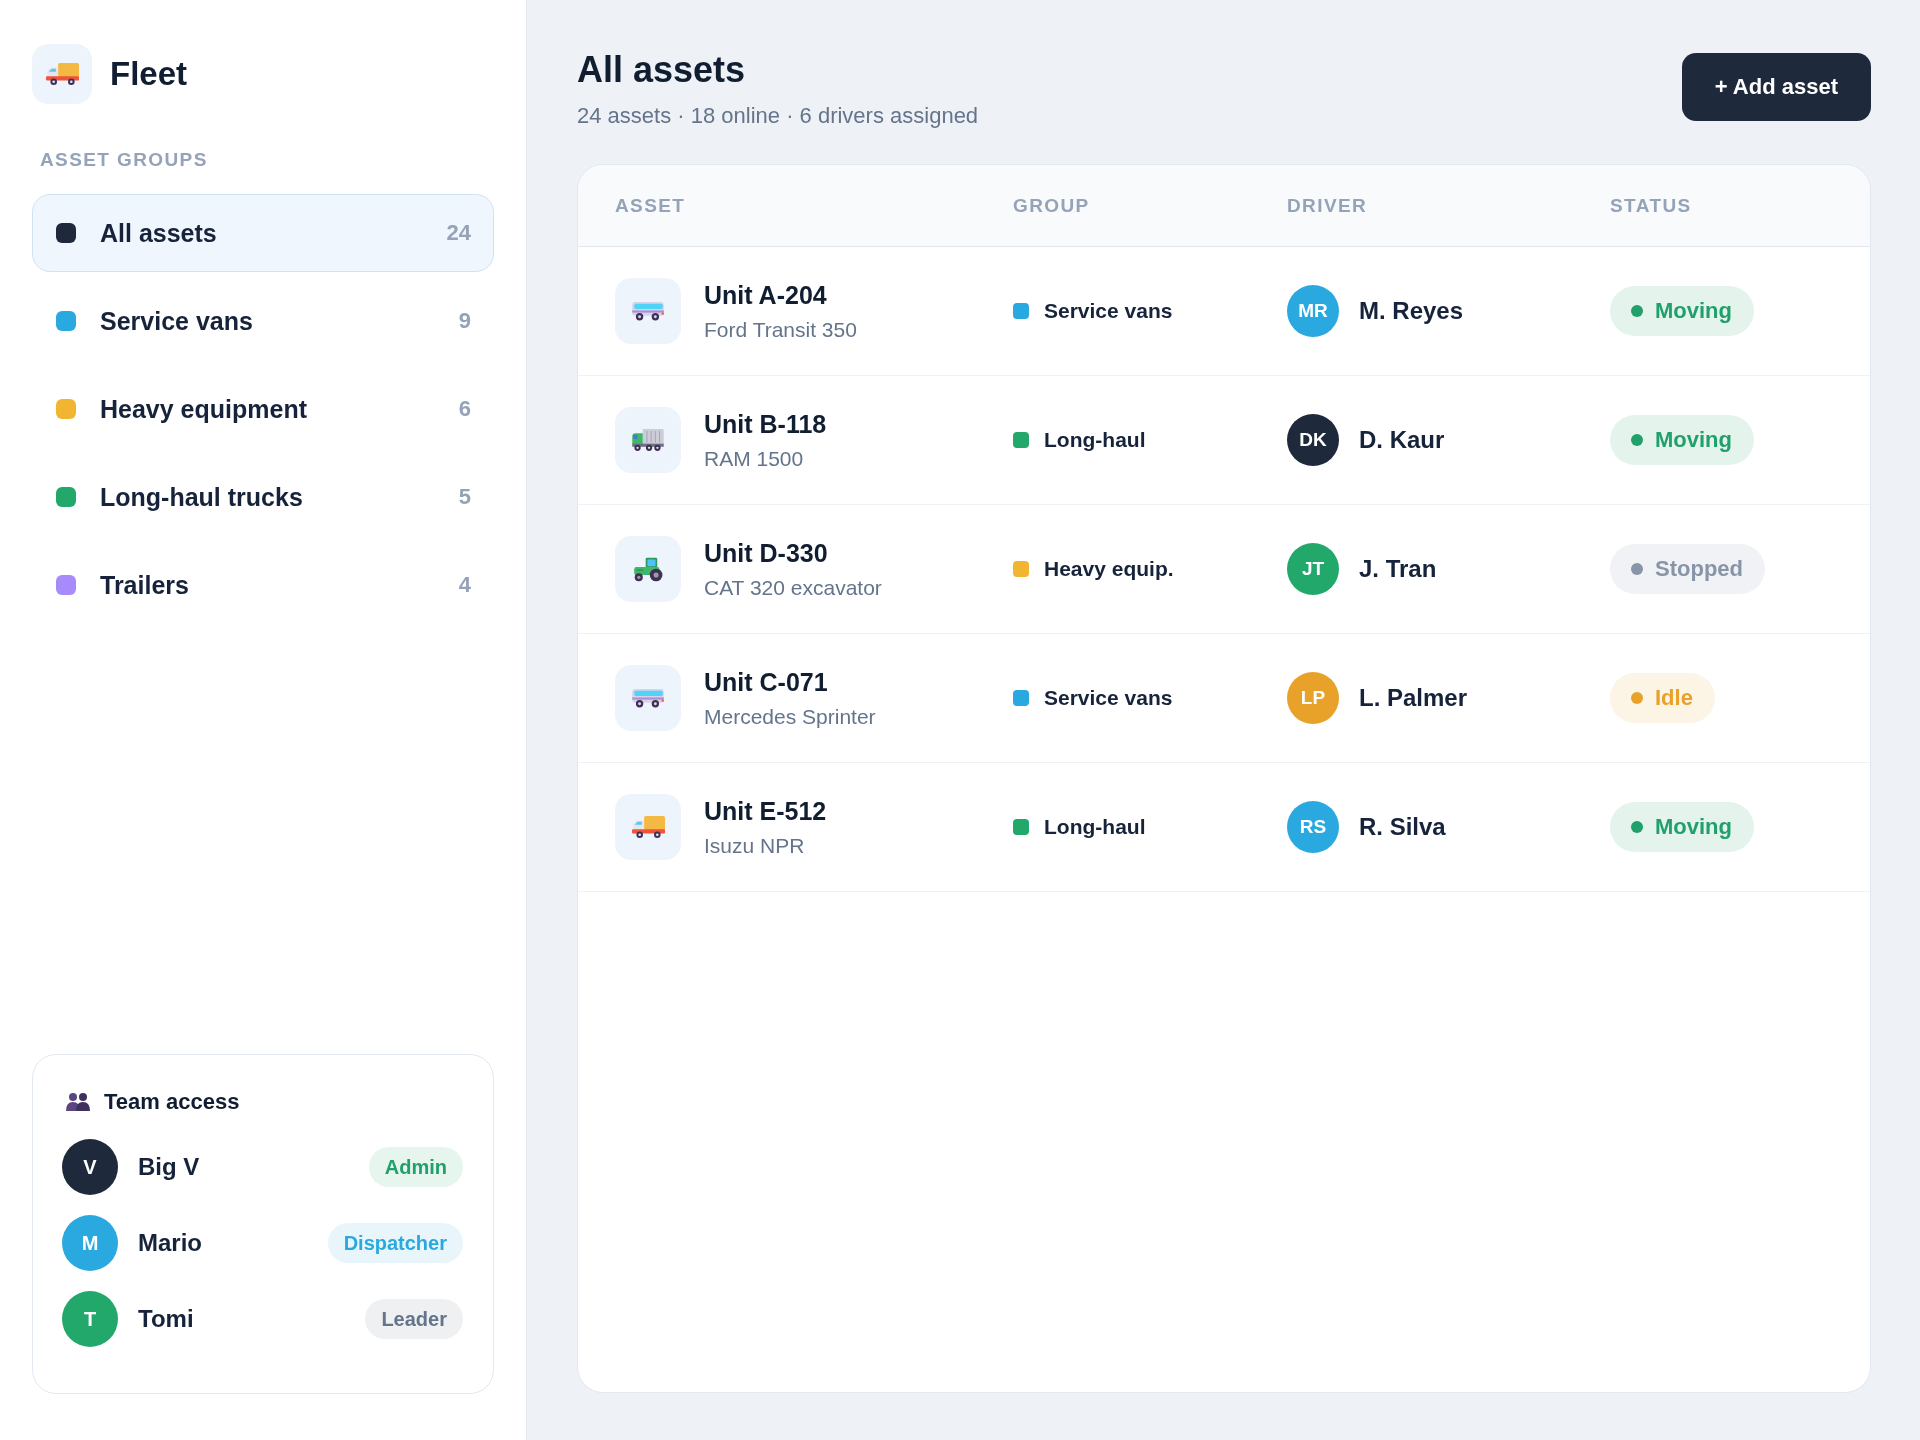  What do you see at coordinates (149, 74) in the screenshot?
I see `app-title: Fleet` at bounding box center [149, 74].